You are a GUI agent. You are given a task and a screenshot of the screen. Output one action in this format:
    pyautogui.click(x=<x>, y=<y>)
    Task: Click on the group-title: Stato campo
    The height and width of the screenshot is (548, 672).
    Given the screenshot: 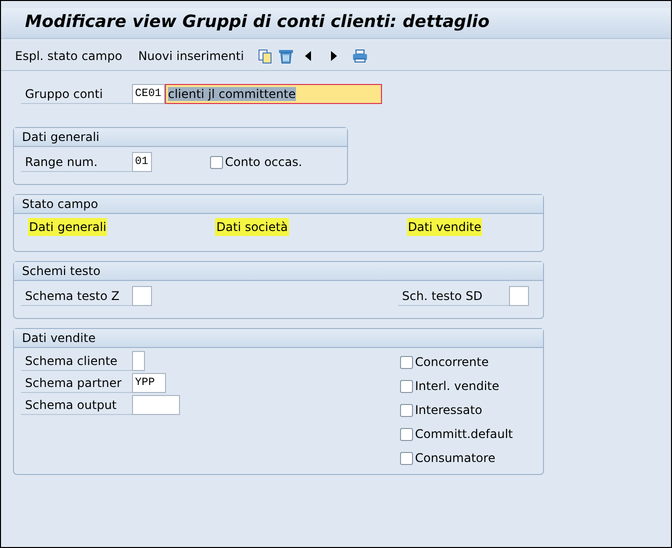 What is the action you would take?
    pyautogui.click(x=60, y=204)
    